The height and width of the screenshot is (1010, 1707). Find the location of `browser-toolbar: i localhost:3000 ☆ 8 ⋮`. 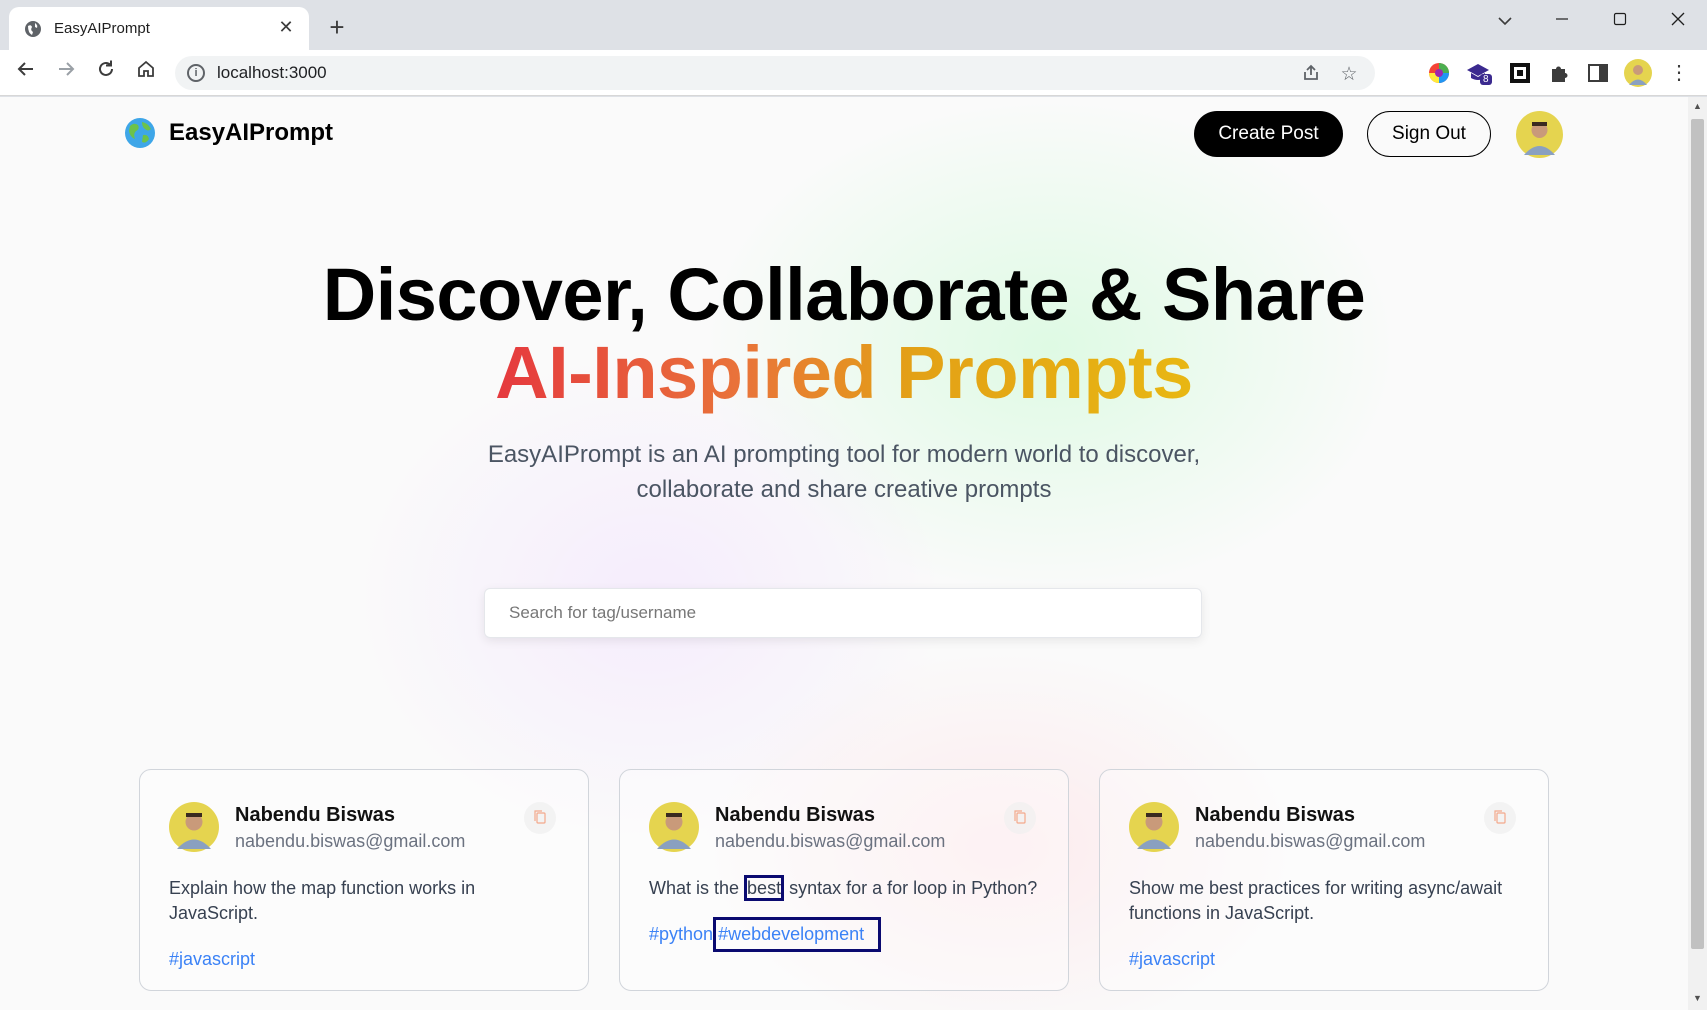

browser-toolbar: i localhost:3000 ☆ 8 ⋮ is located at coordinates (853, 73).